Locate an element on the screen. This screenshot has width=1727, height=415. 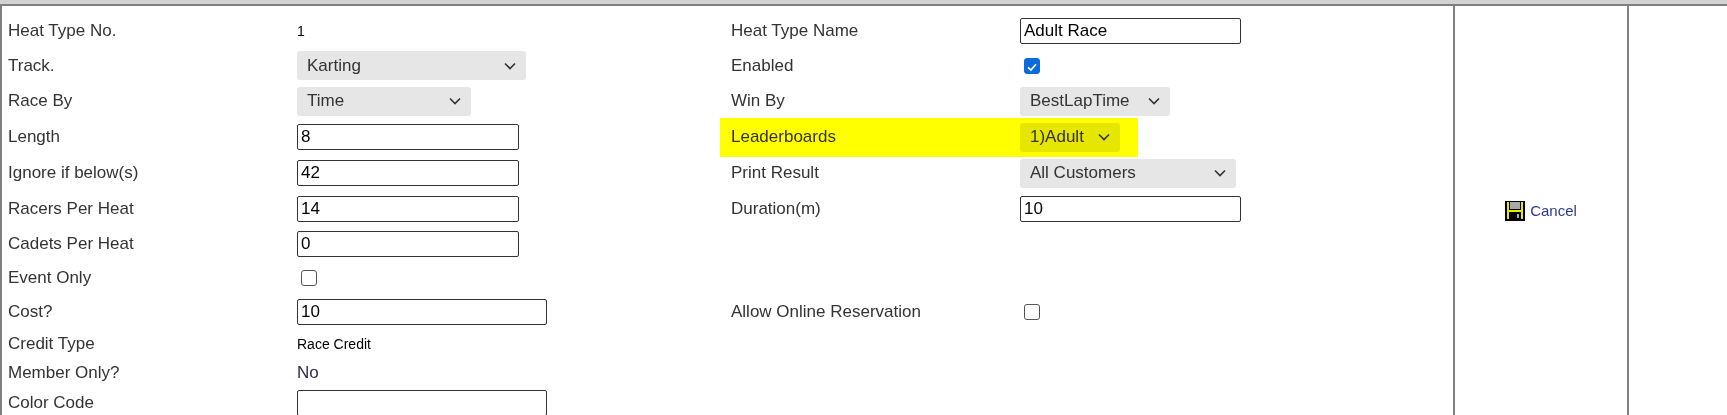
text-field: 0 is located at coordinates (408, 243).